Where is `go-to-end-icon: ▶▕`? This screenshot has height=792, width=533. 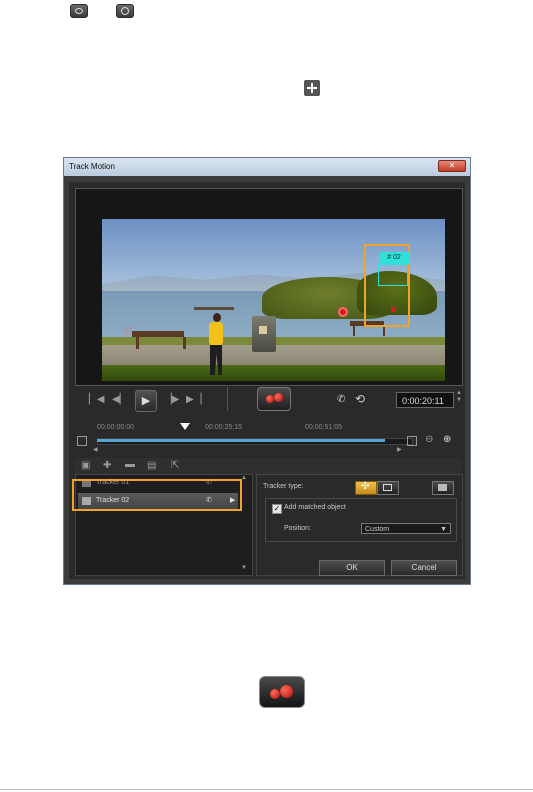
go-to-end-icon: ▶▕ is located at coordinates (193, 399).